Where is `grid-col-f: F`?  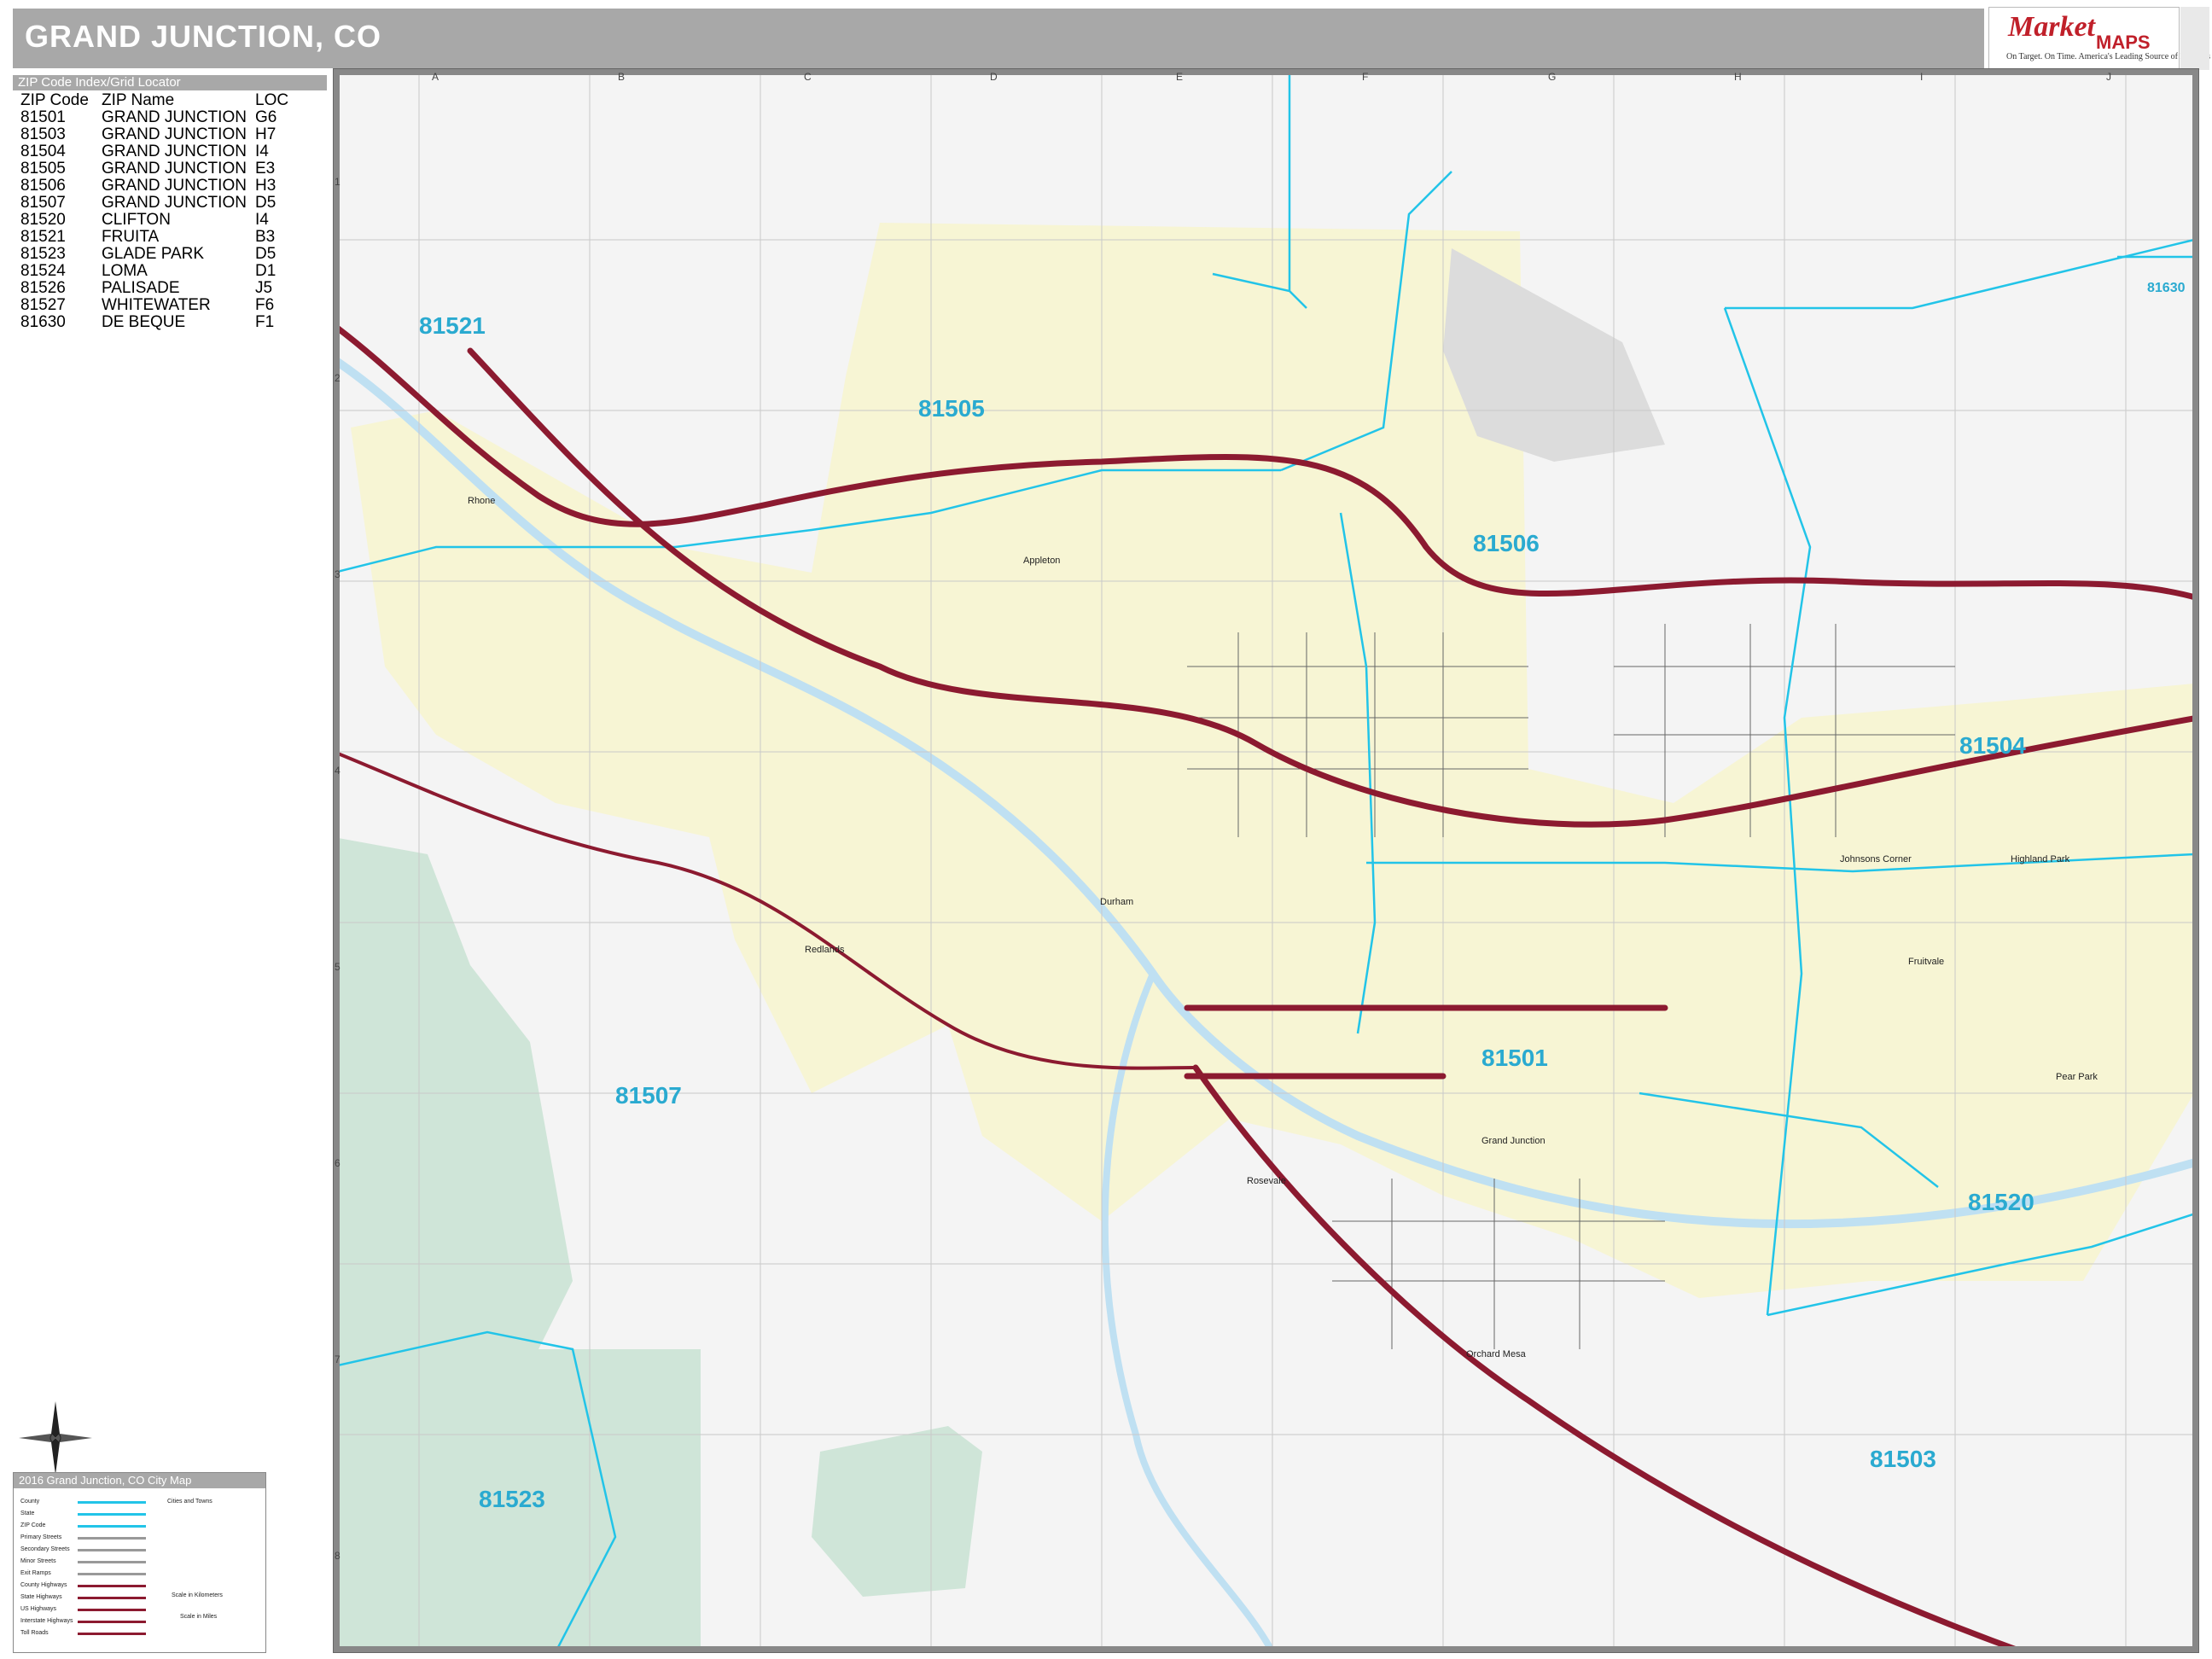 grid-col-f: F is located at coordinates (1365, 77).